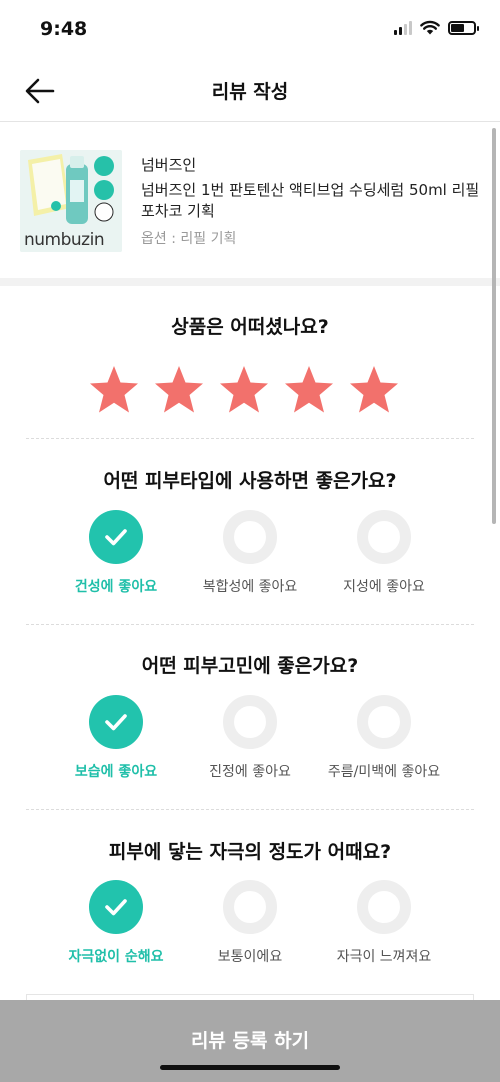 This screenshot has width=500, height=1082. I want to click on status-time: 9:48, so click(64, 29).